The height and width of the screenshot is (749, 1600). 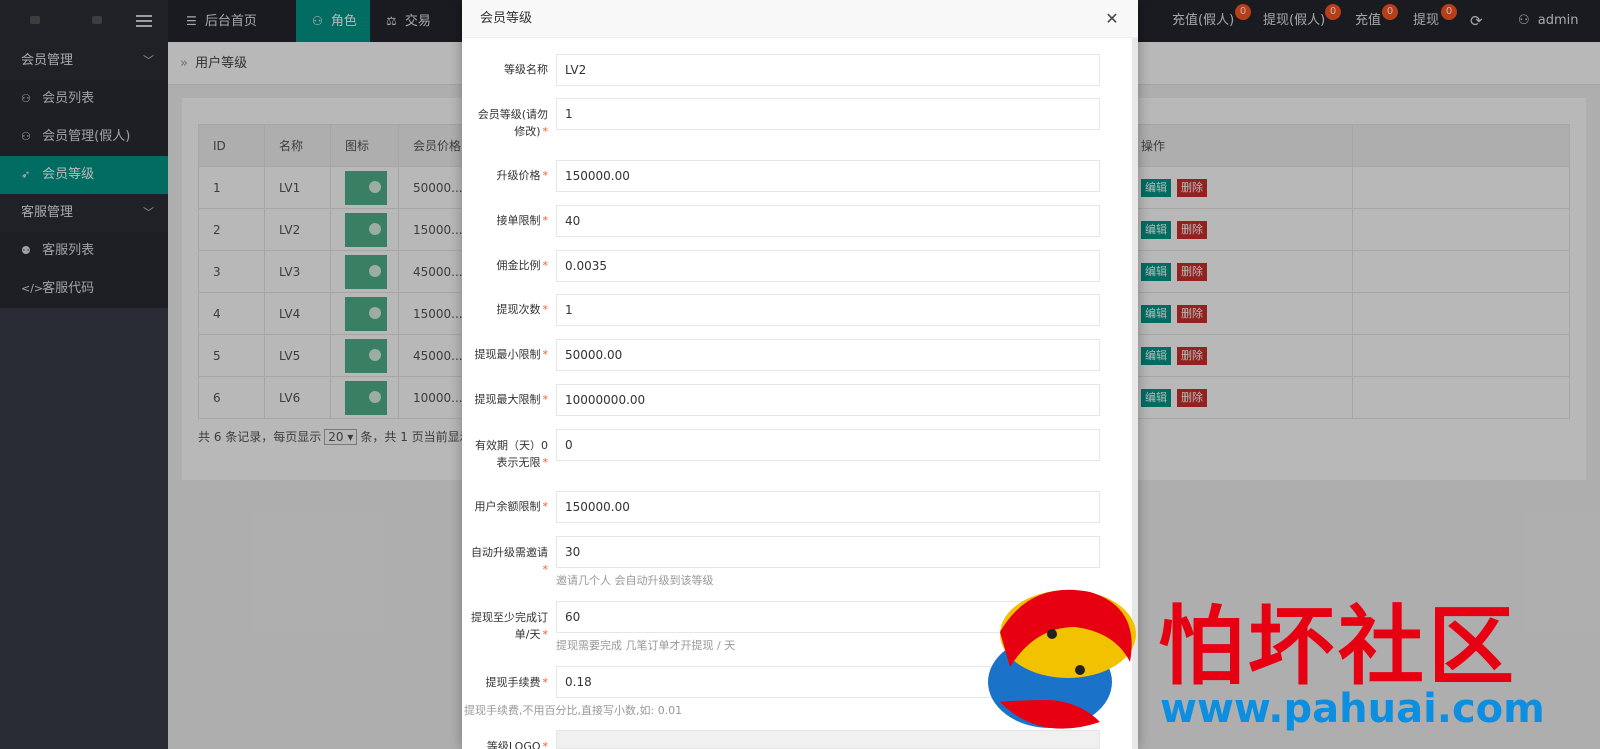 I want to click on field-label: 升级价格 *, so click(x=522, y=175).